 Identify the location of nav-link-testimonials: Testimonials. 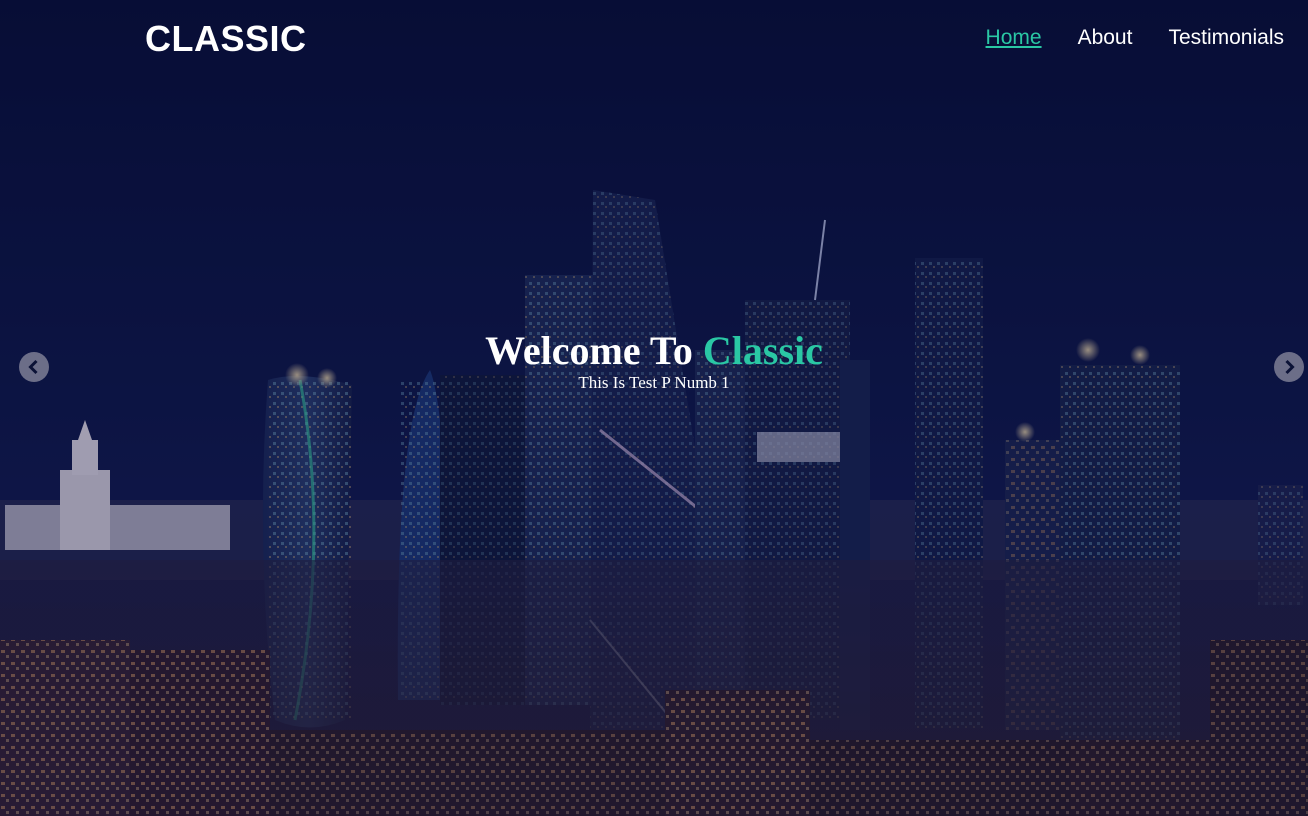
(1226, 38).